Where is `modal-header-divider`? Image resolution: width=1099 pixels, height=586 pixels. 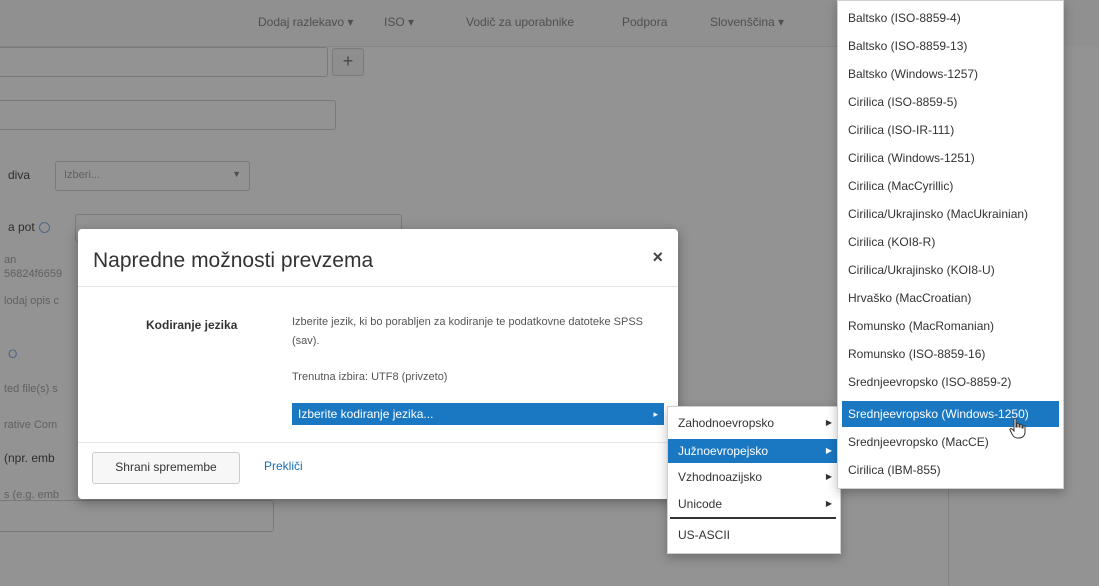
modal-header-divider is located at coordinates (378, 286).